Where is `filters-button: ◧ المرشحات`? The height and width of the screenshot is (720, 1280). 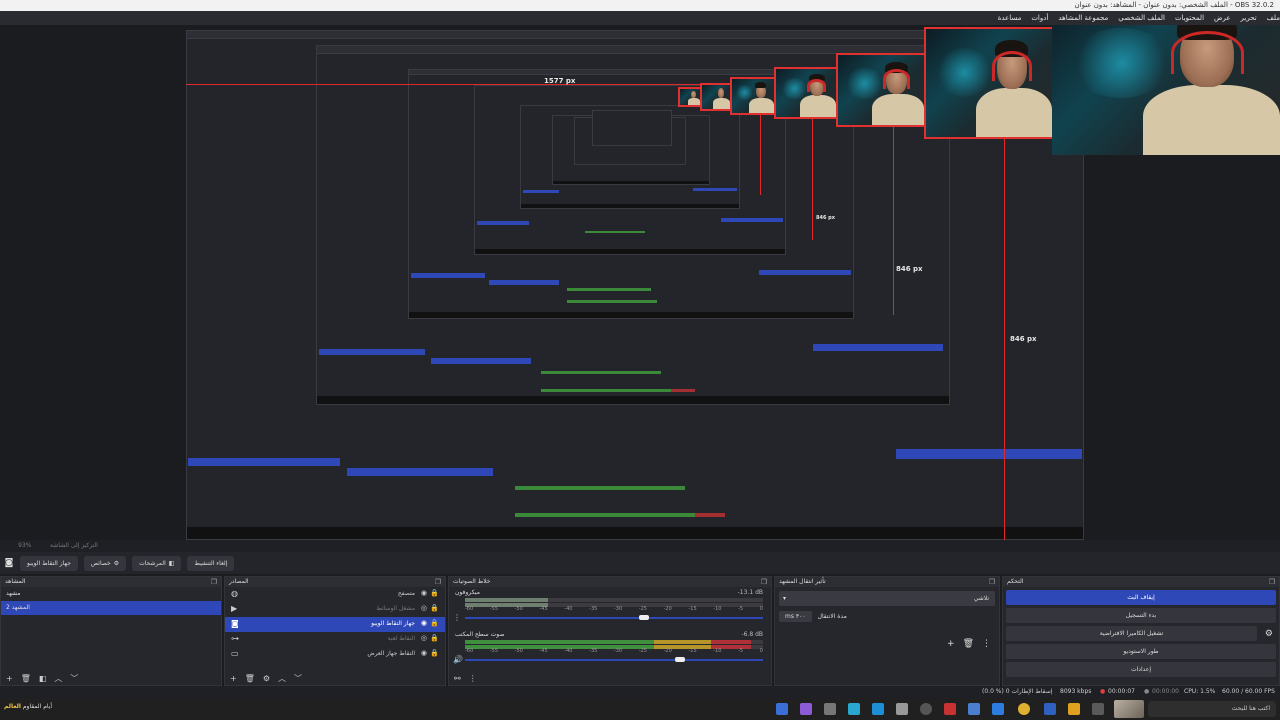 filters-button: ◧ المرشحات is located at coordinates (157, 563).